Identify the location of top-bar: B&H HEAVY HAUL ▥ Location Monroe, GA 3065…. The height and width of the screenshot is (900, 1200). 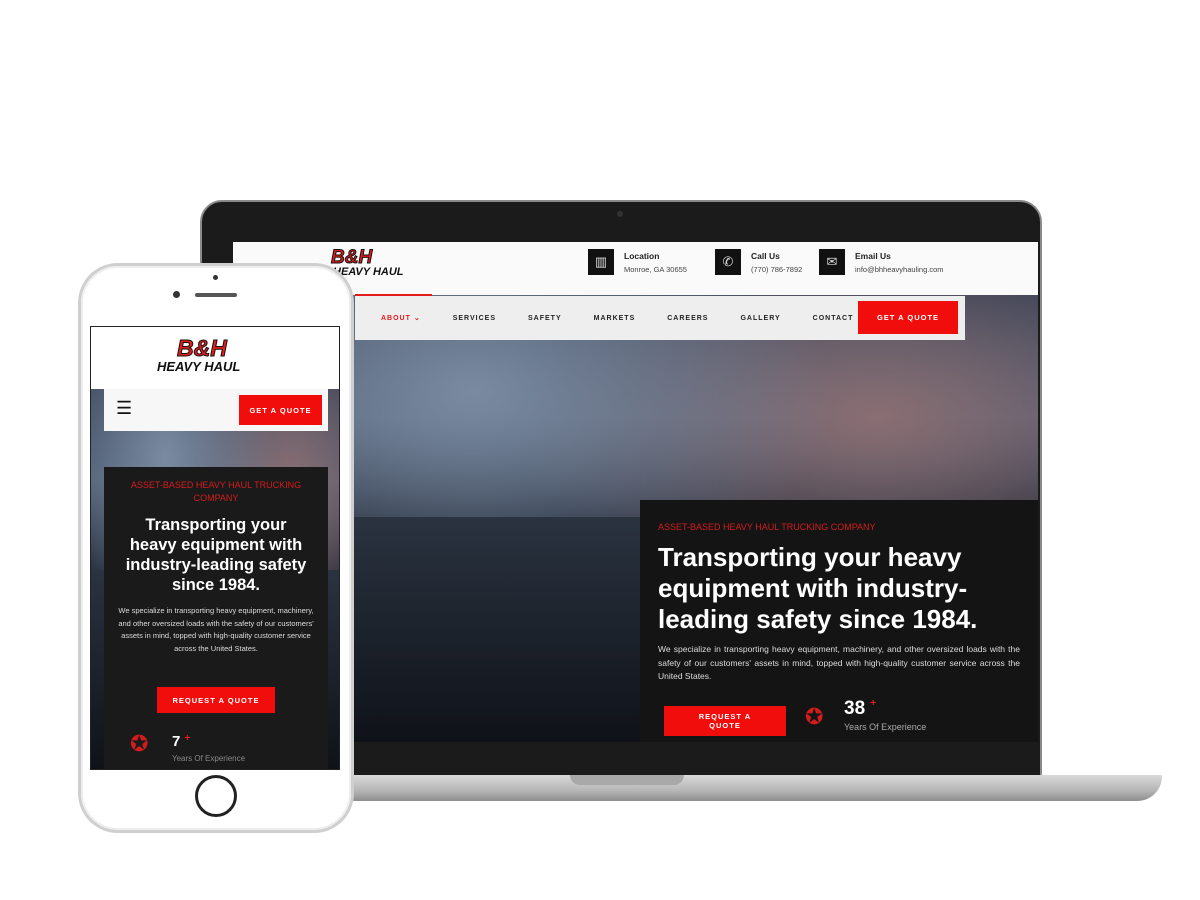
(635, 268).